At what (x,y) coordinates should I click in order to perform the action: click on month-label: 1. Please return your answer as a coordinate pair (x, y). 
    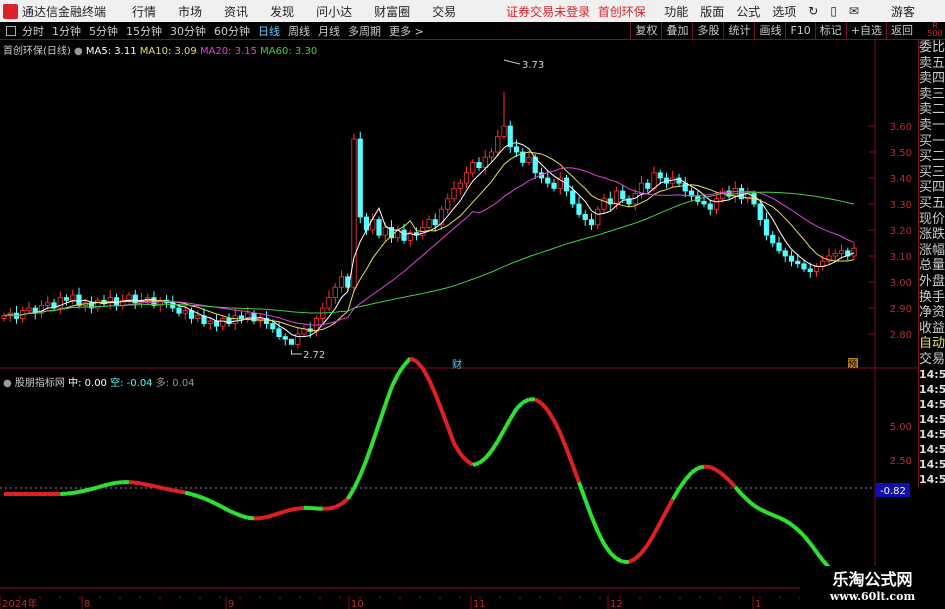
    Looking at the image, I should click on (758, 604).